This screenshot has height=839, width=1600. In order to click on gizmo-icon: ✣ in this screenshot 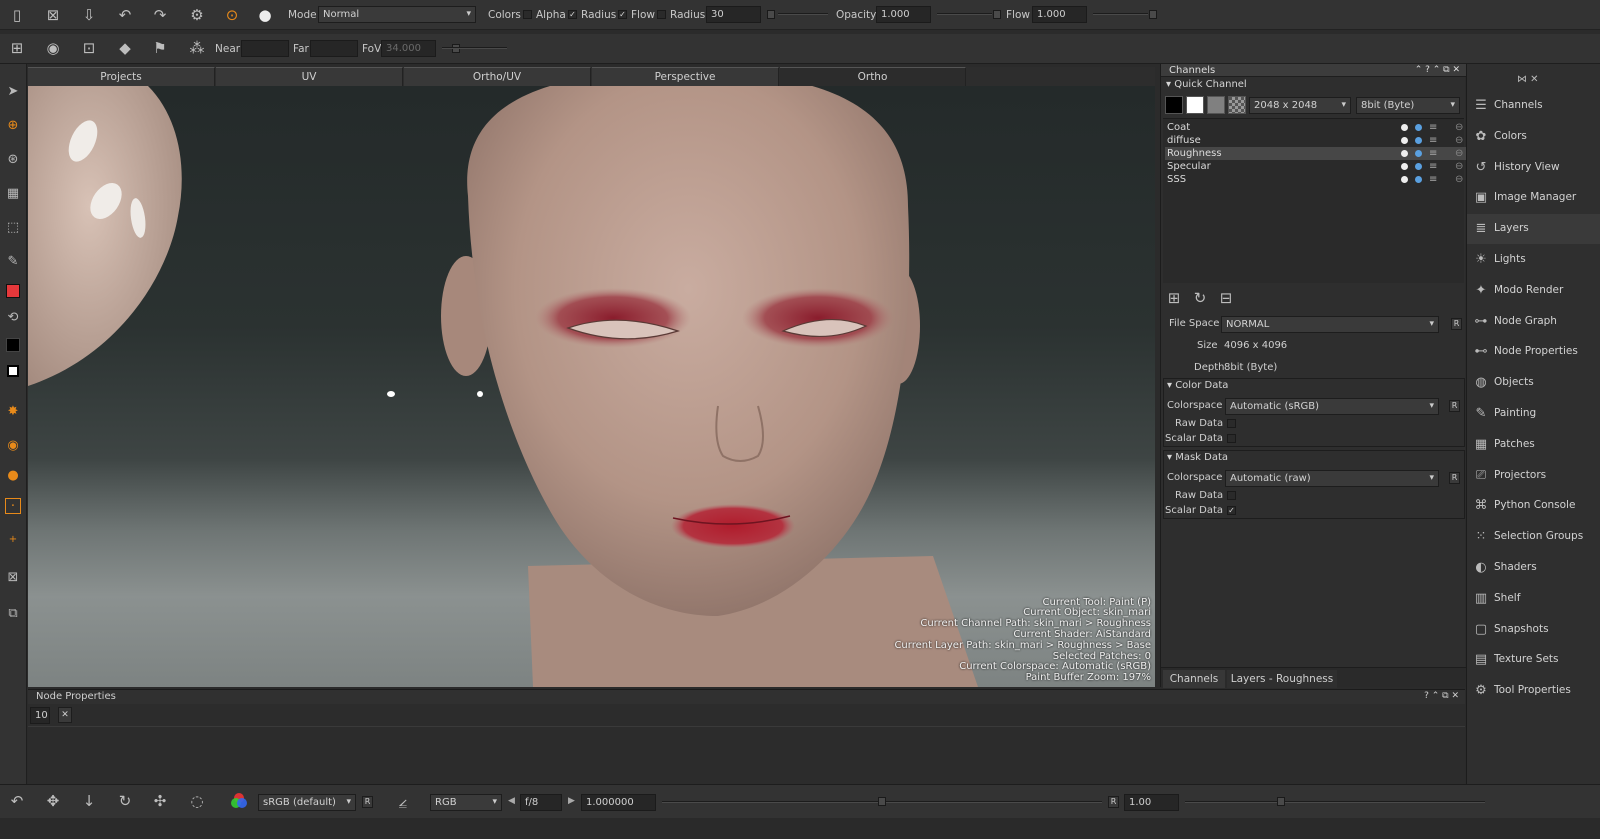, I will do `click(160, 801)`.